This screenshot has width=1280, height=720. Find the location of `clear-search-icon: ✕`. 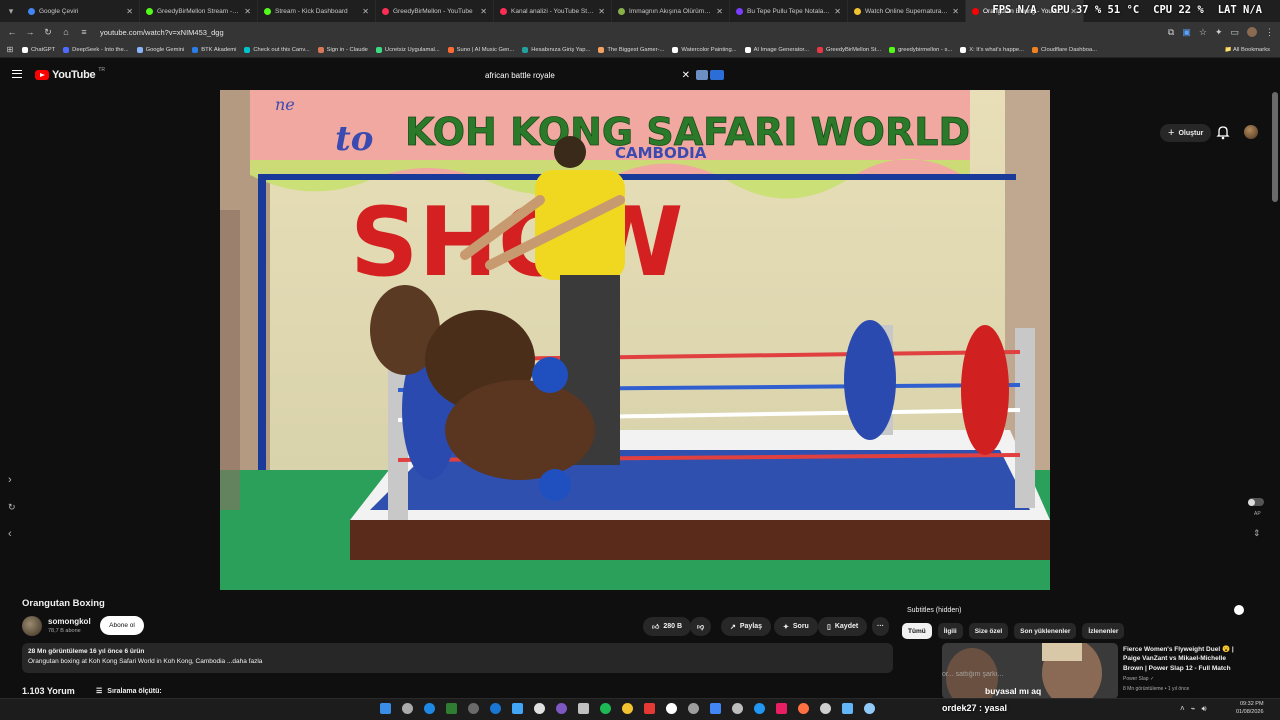

clear-search-icon: ✕ is located at coordinates (686, 75).